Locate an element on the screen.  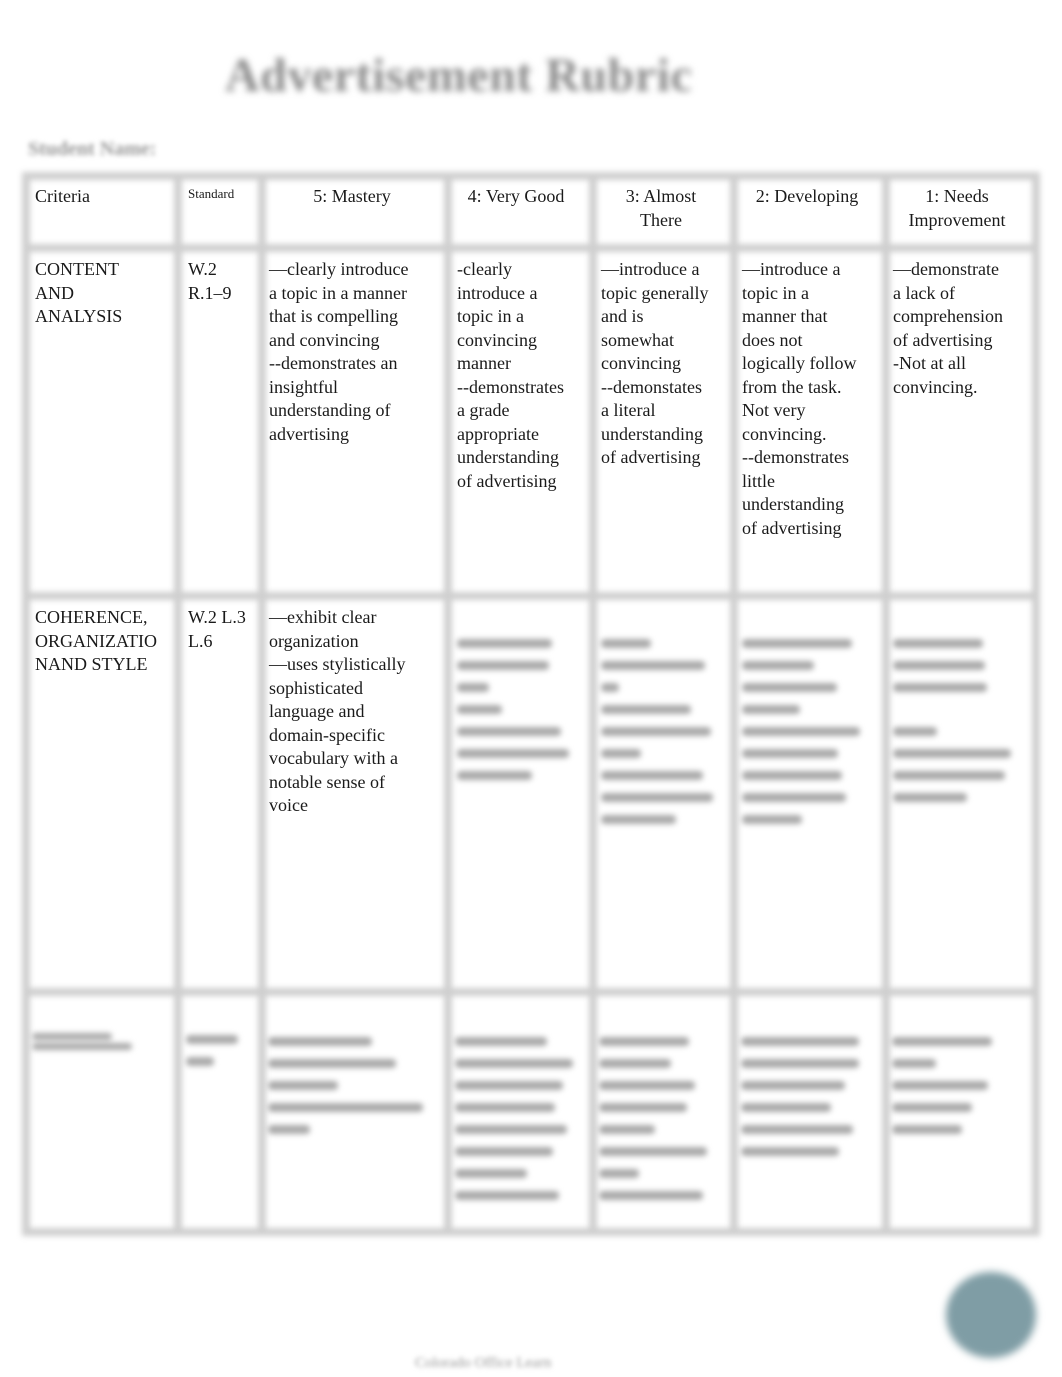
student-name-label: Student Name: is located at coordinates (92, 149).